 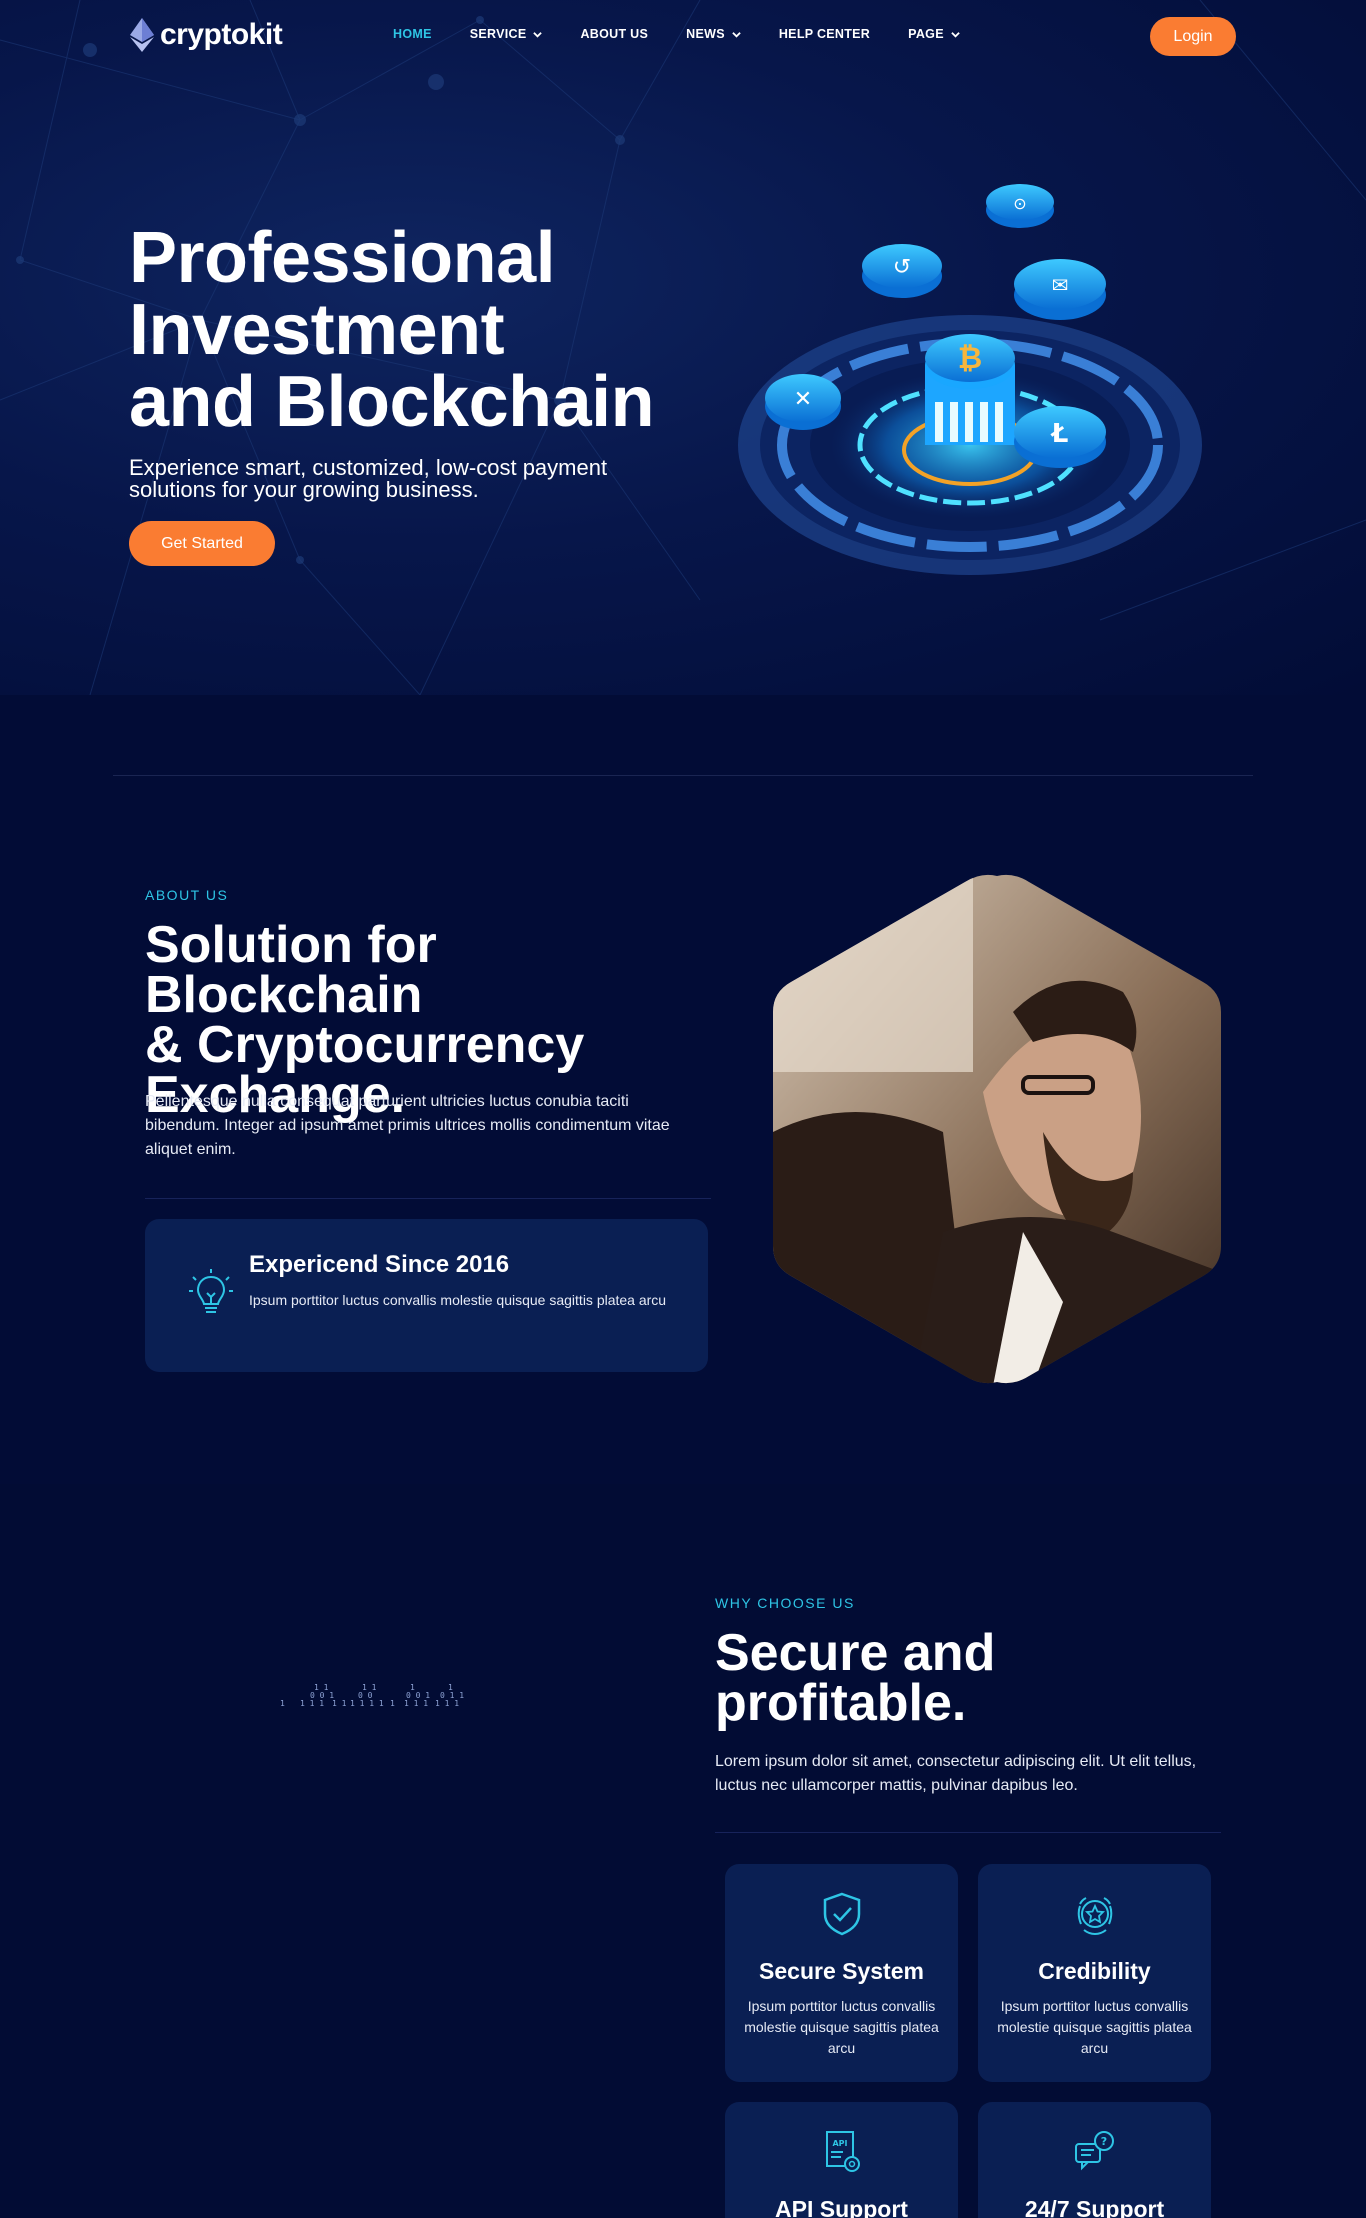 I want to click on nav-item-label: ABOUT US, so click(x=614, y=34).